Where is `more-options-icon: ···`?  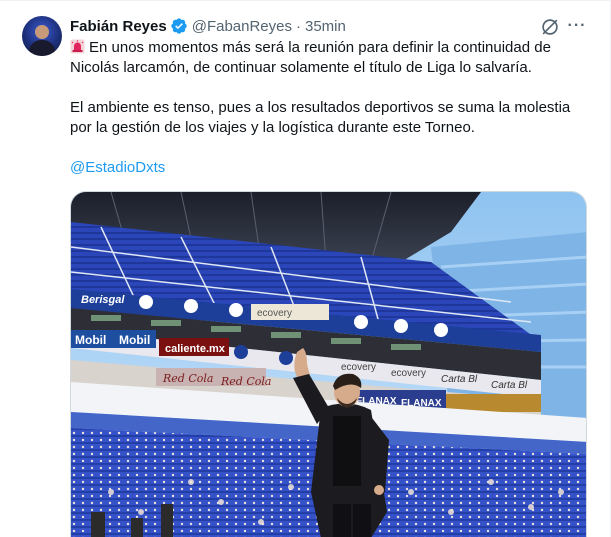 more-options-icon: ··· is located at coordinates (577, 27).